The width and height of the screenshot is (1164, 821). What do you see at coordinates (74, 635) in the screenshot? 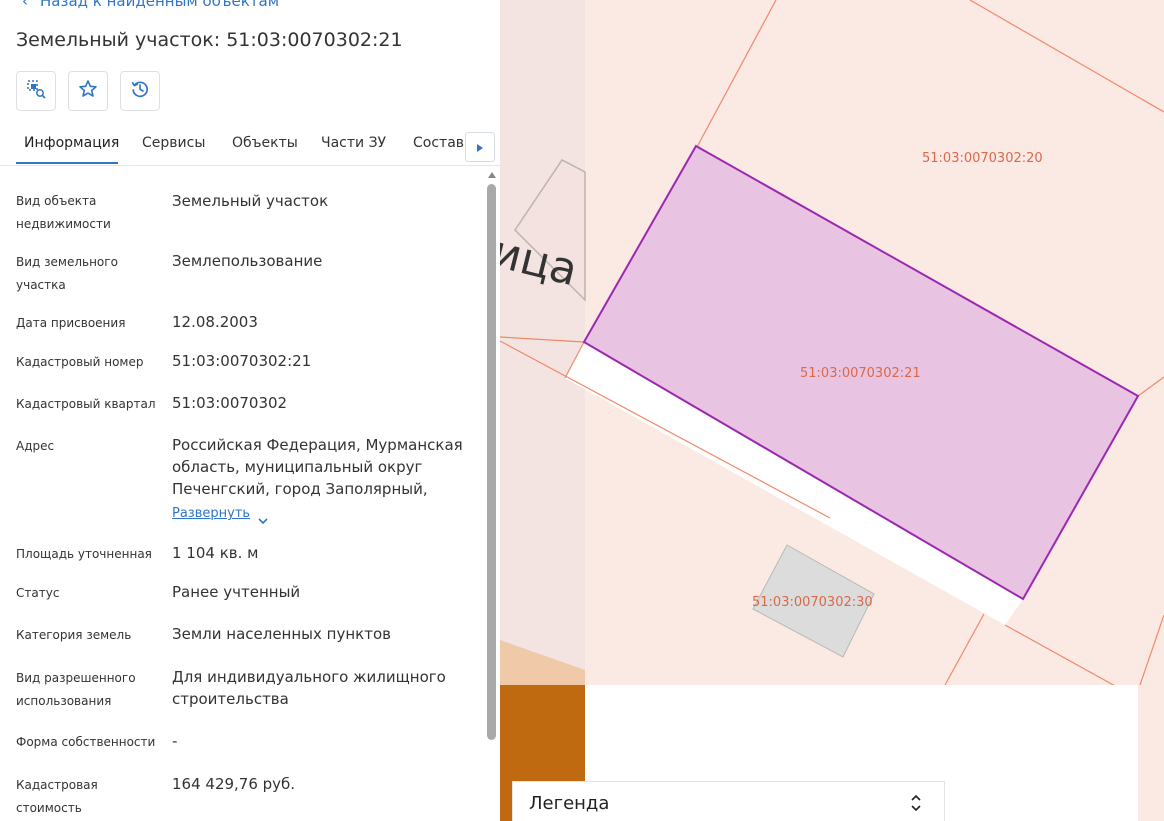
I see `row-label-land-category: Категория земель` at bounding box center [74, 635].